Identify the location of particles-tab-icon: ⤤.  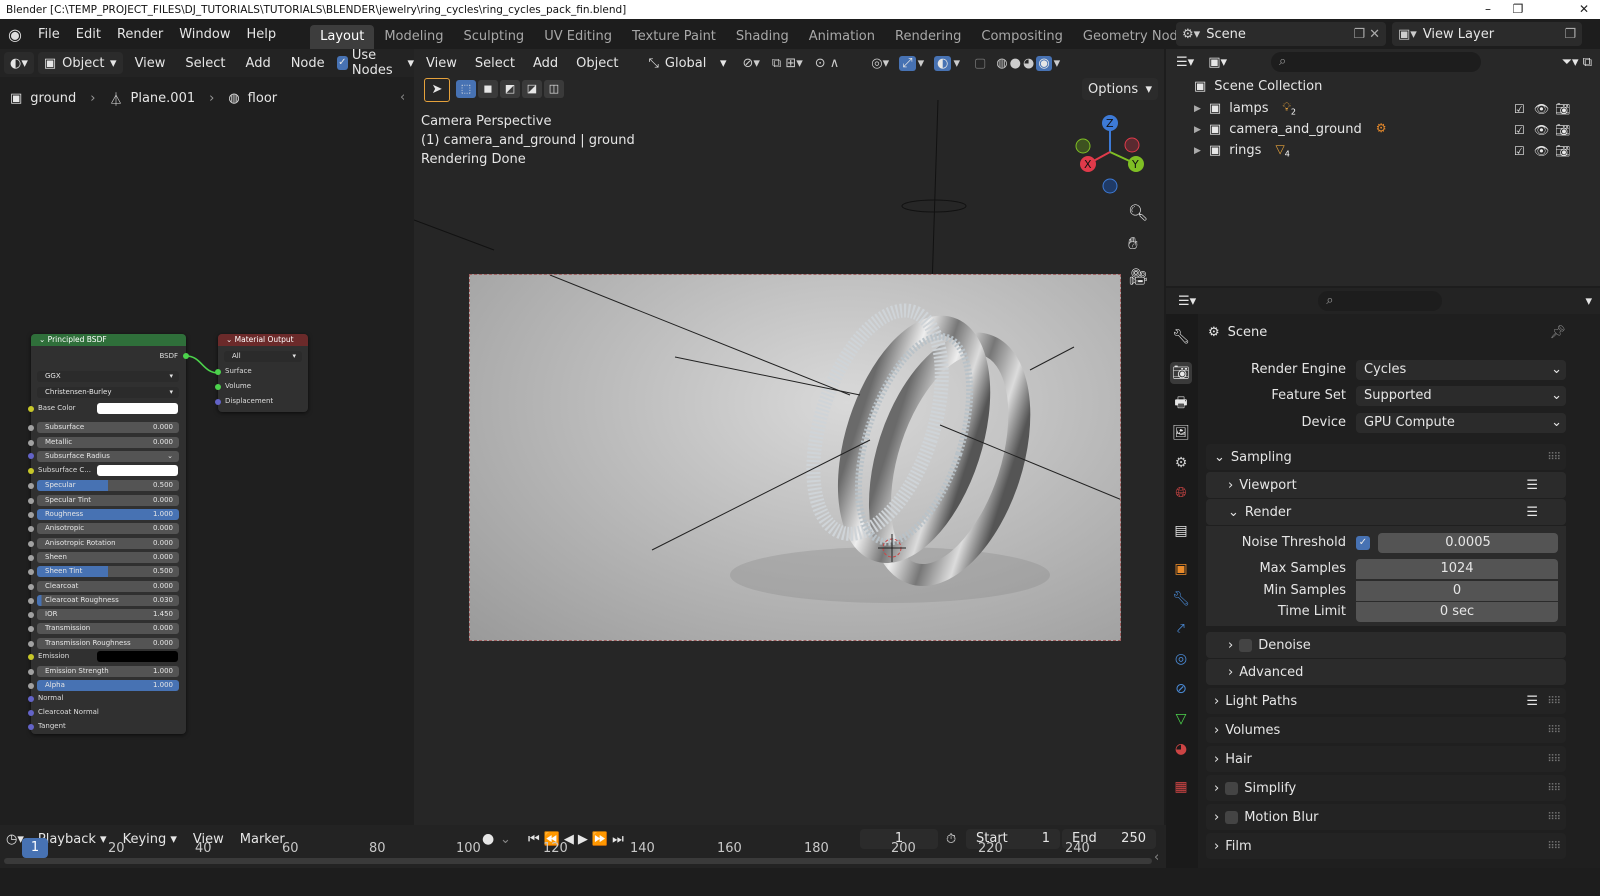
(1181, 629).